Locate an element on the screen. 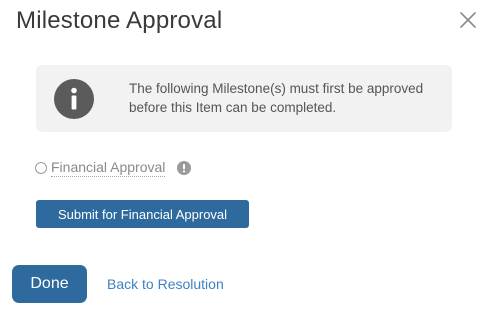 This screenshot has width=492, height=316. dialog-title: Milestone Approval is located at coordinates (119, 20).